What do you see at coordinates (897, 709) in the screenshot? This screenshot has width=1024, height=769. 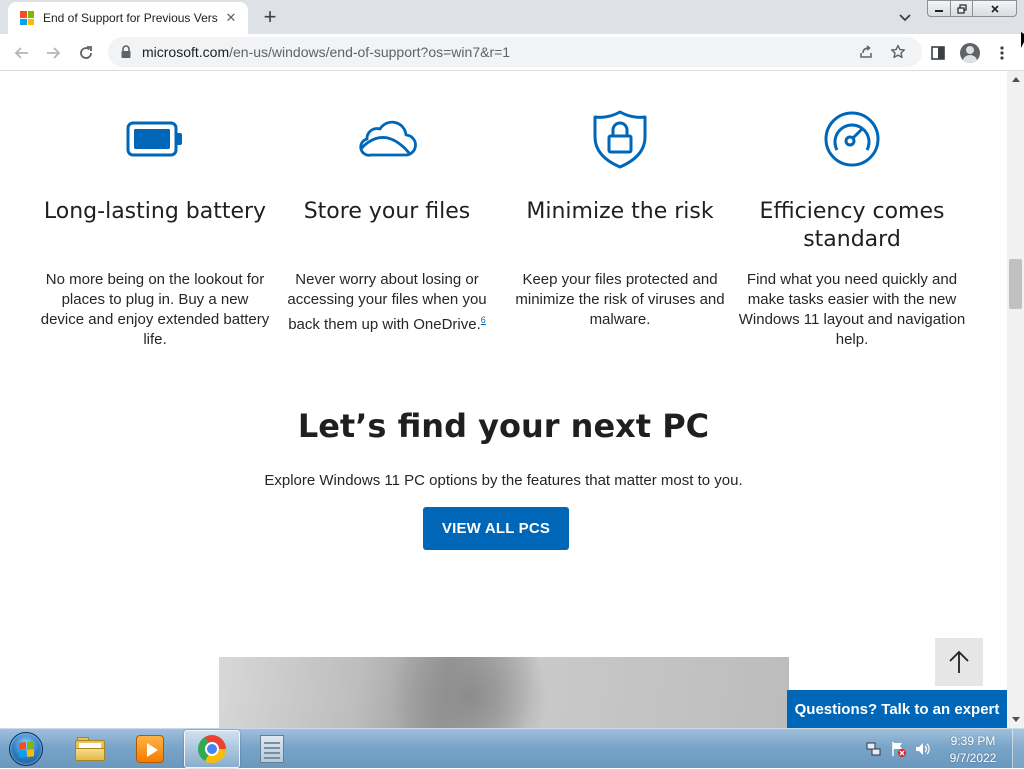 I see `talk-to-expert-button: Questions? Talk to an expert` at bounding box center [897, 709].